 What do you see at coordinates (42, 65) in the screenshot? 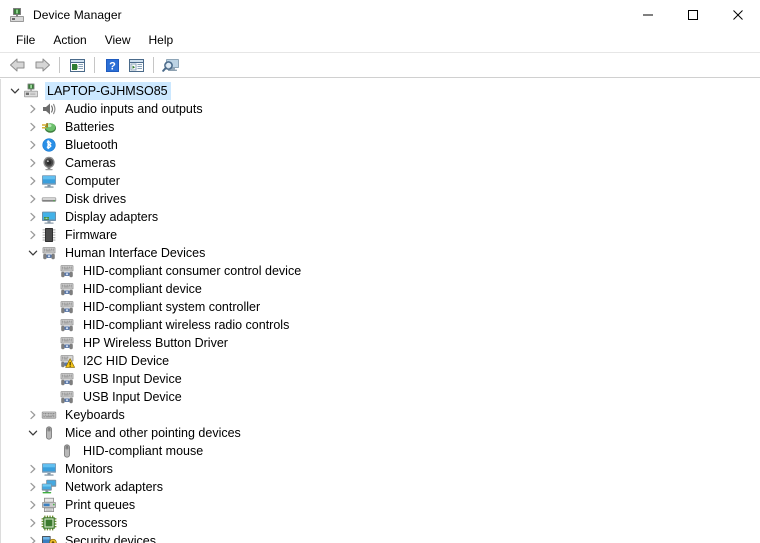
I see `forward-button` at bounding box center [42, 65].